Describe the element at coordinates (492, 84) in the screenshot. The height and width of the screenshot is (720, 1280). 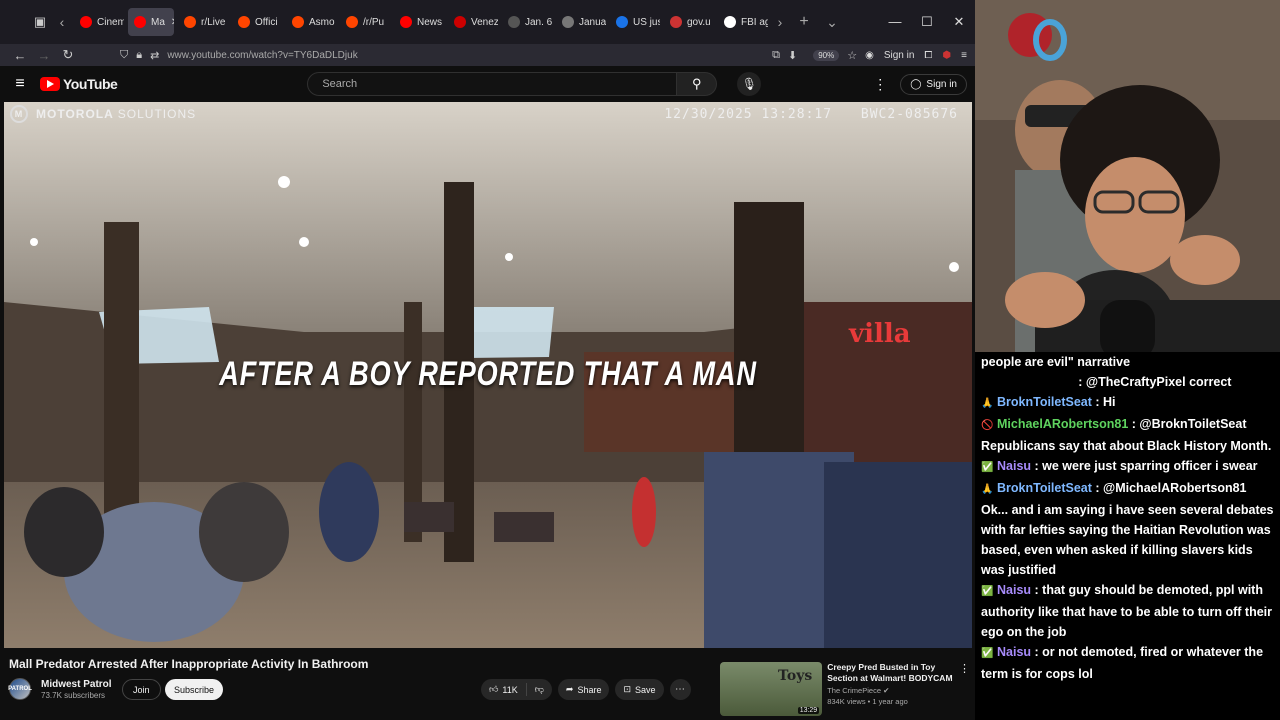
I see `search-input: Search` at that location.